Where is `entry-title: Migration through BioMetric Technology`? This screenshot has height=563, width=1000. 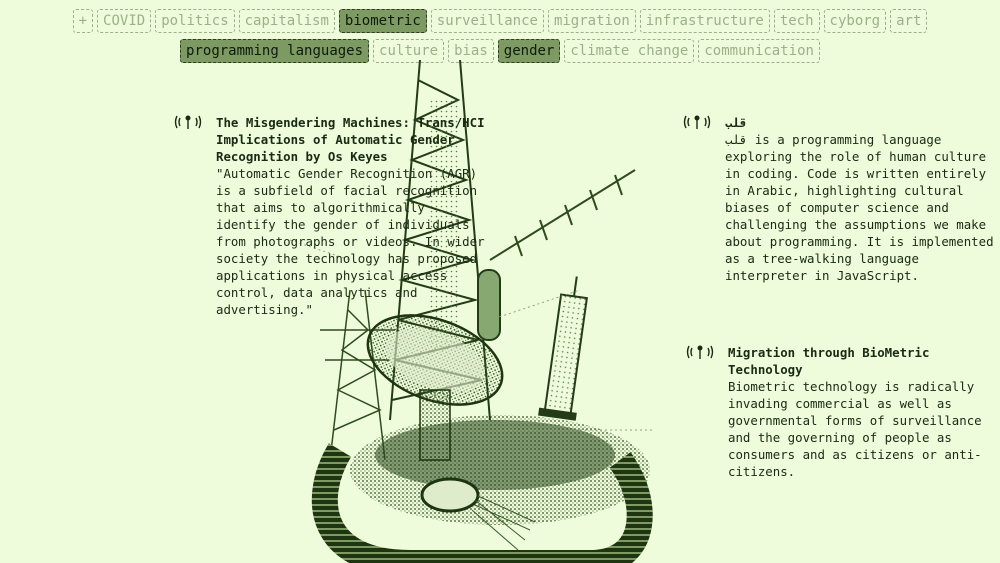
entry-title: Migration through BioMetric Technology is located at coordinates (829, 361).